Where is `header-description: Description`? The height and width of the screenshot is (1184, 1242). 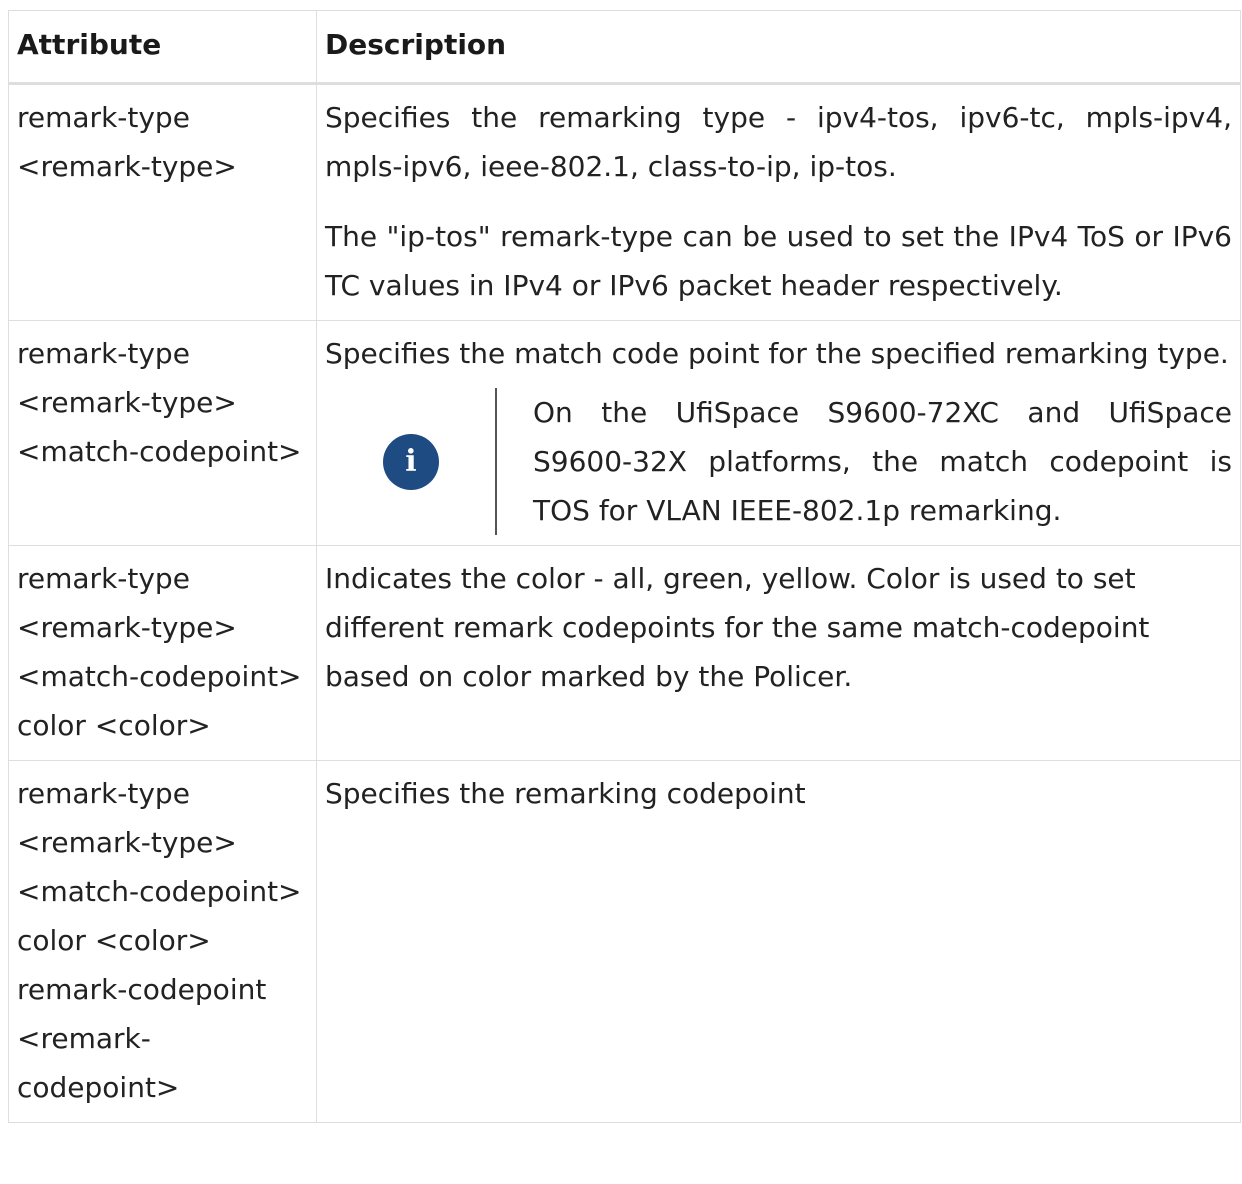
header-description: Description is located at coordinates (778, 47).